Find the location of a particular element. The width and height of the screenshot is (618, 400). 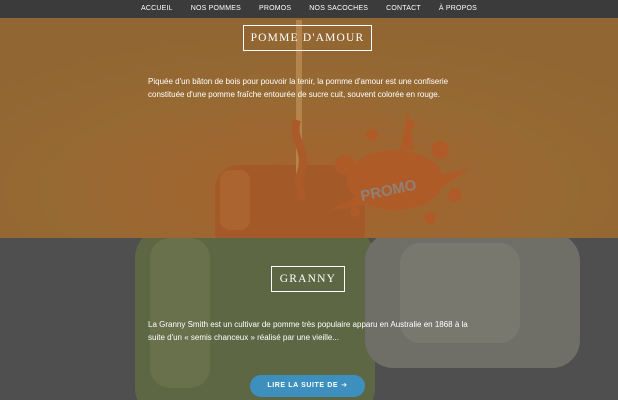

nav-item-accueil: ACCUEIL is located at coordinates (157, 9).